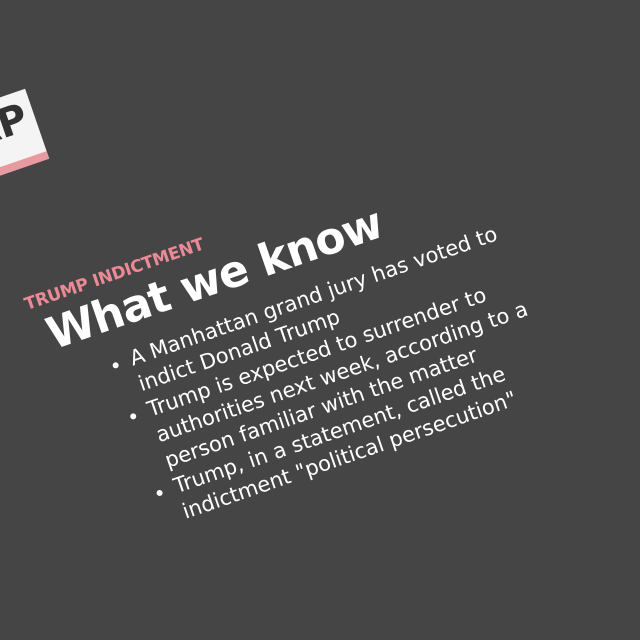 This screenshot has width=640, height=640. I want to click on logo-text: AP, so click(17, 127).